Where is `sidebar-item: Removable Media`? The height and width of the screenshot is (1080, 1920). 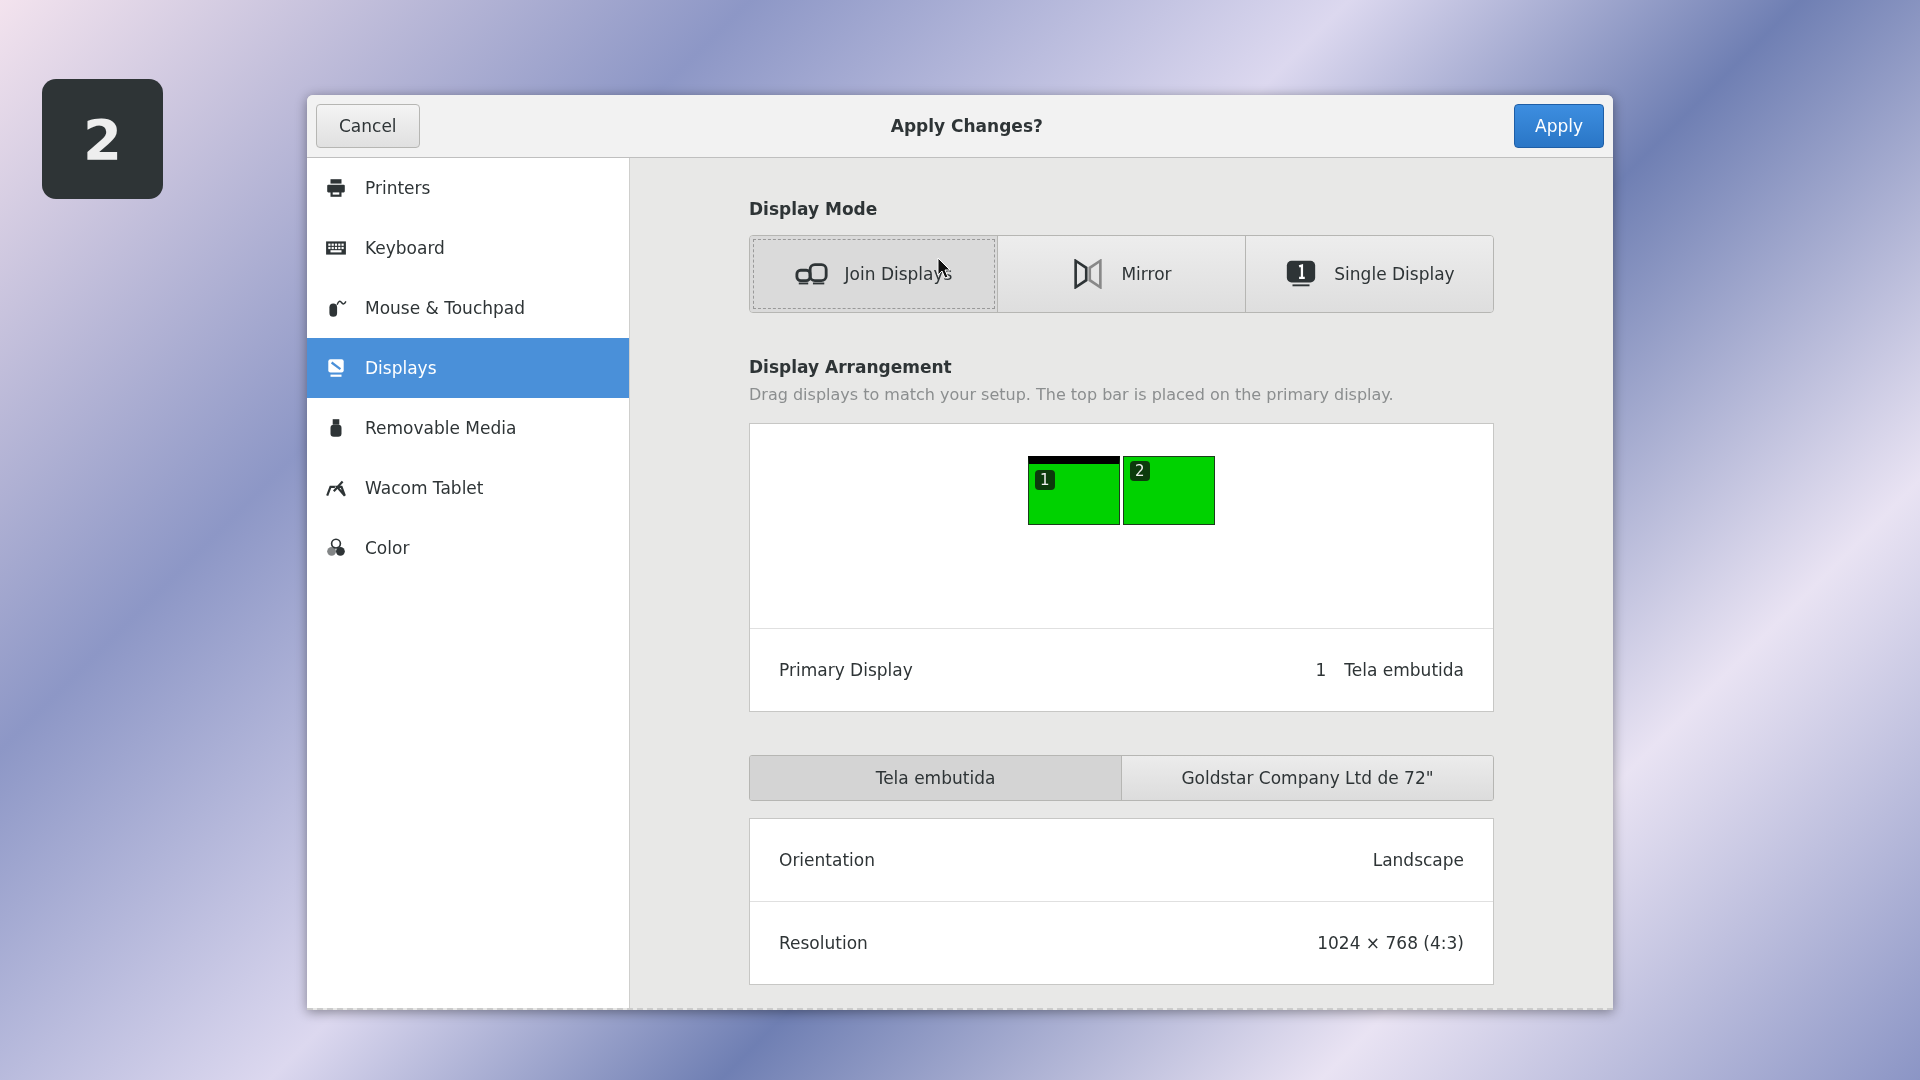
sidebar-item: Removable Media is located at coordinates (468, 428).